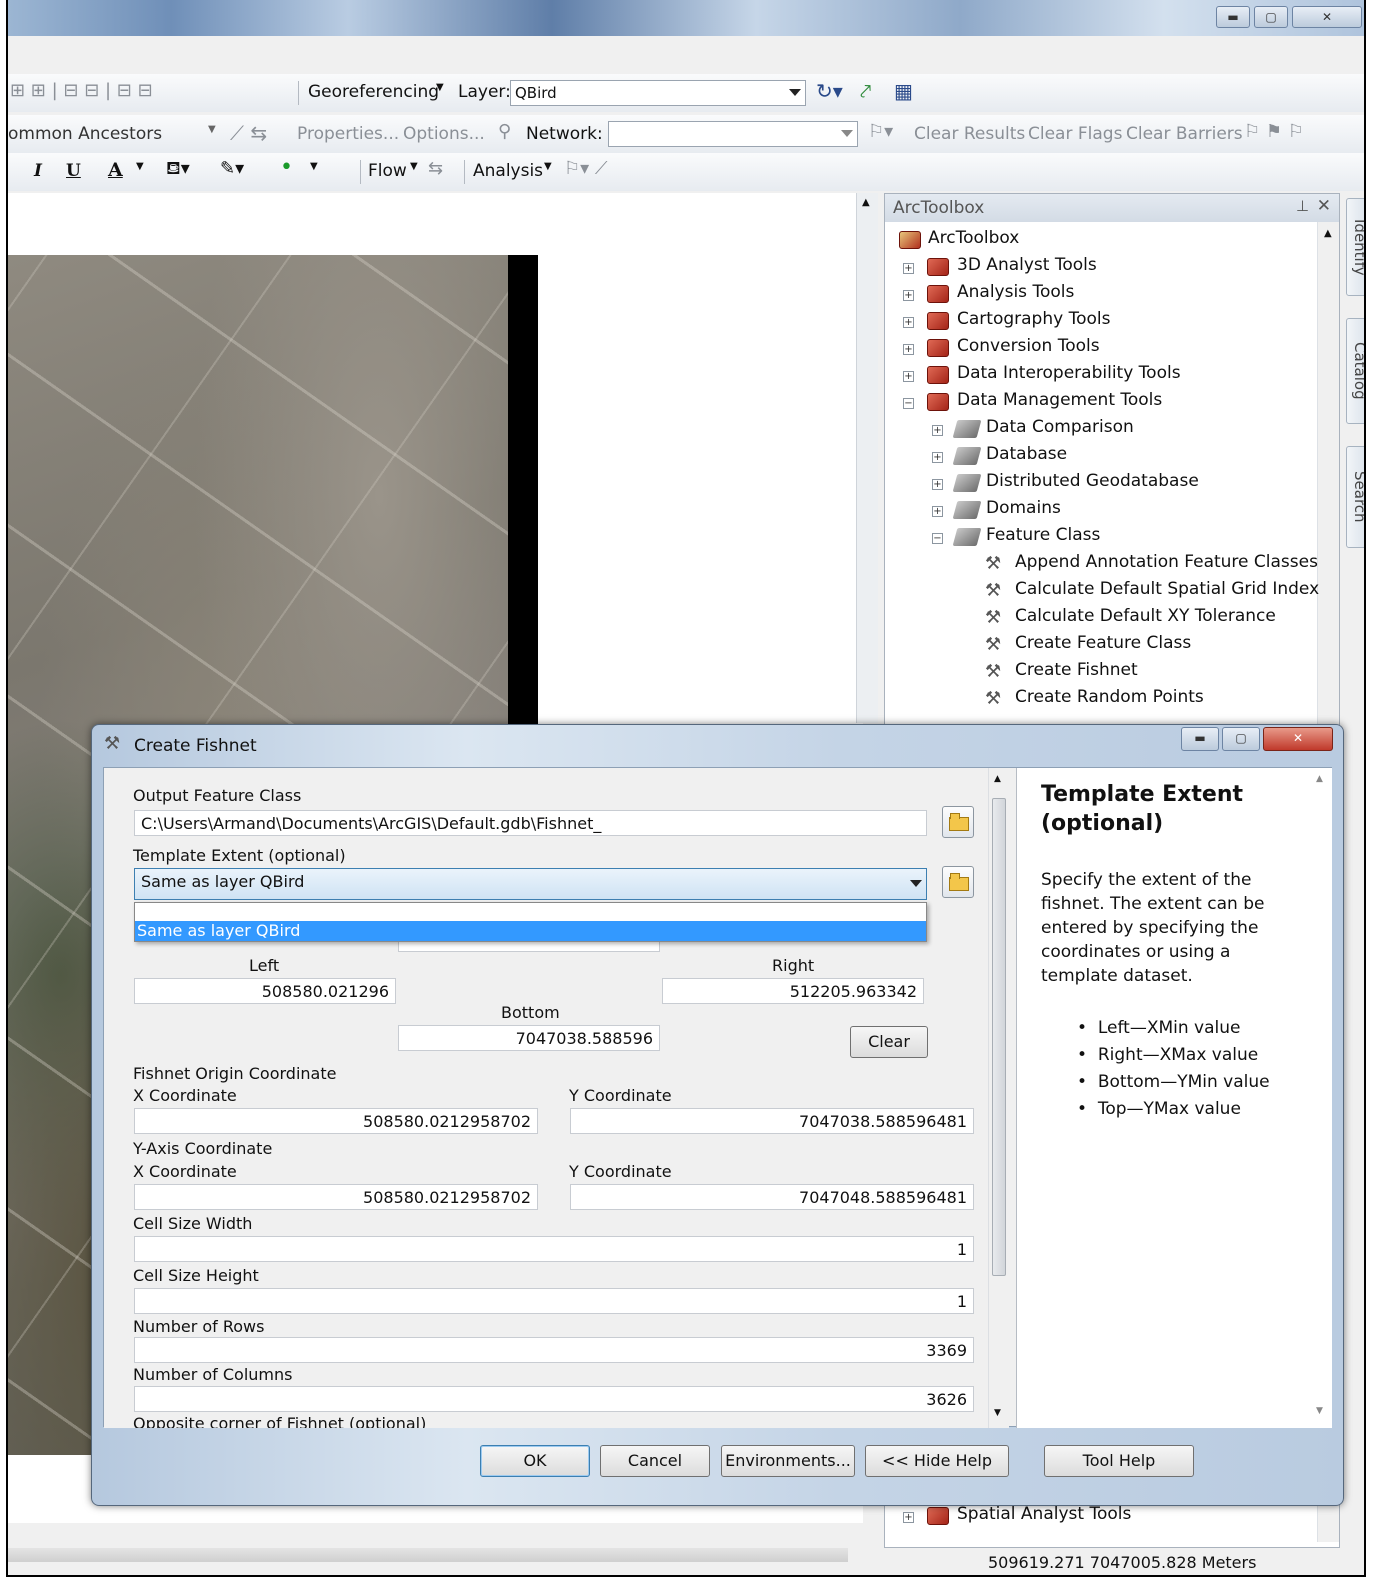 The image size is (1381, 1577). Describe the element at coordinates (85, 134) in the screenshot. I see `common-ancestors-label: ommon Ancestors` at that location.